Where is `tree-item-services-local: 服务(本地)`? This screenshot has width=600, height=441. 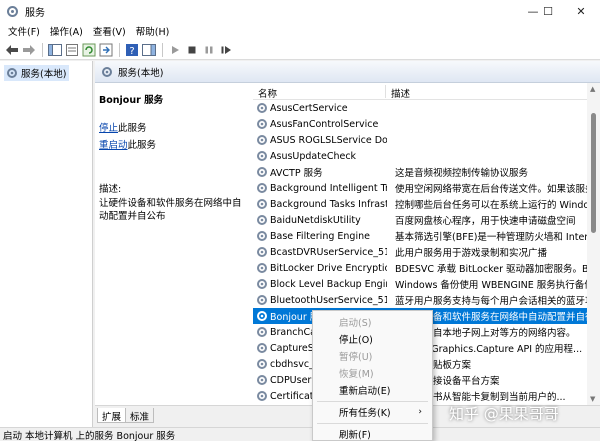
tree-item-services-local: 服务(本地) is located at coordinates (37, 73).